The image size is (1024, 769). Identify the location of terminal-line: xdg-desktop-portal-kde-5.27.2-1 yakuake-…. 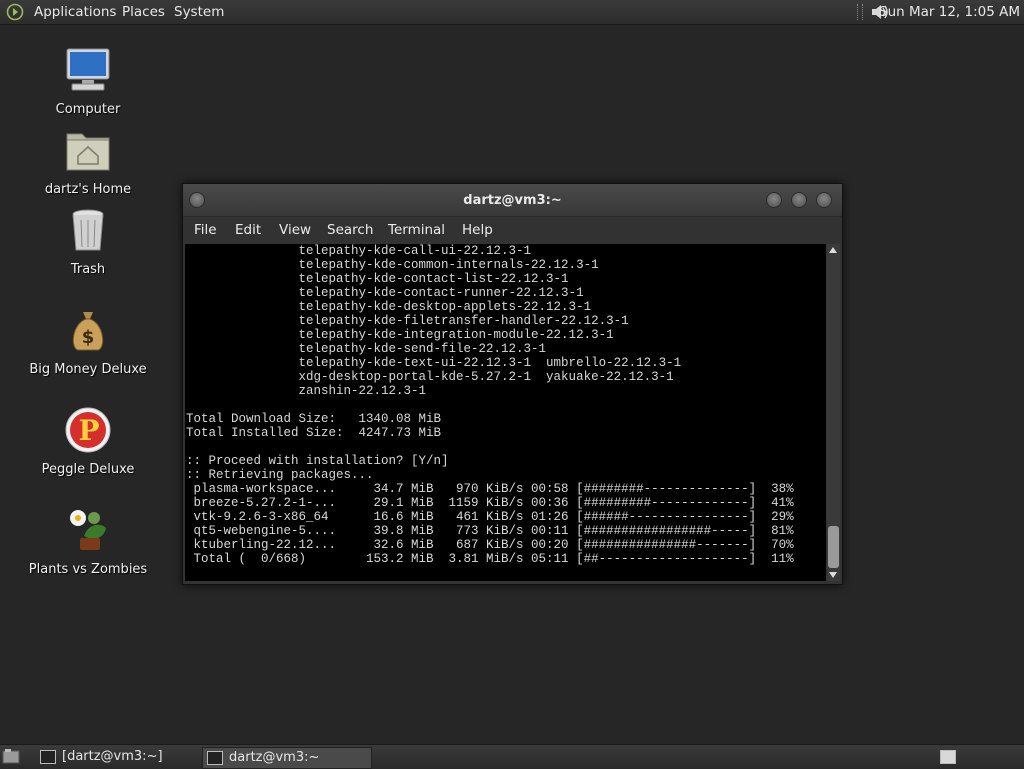
(430, 377).